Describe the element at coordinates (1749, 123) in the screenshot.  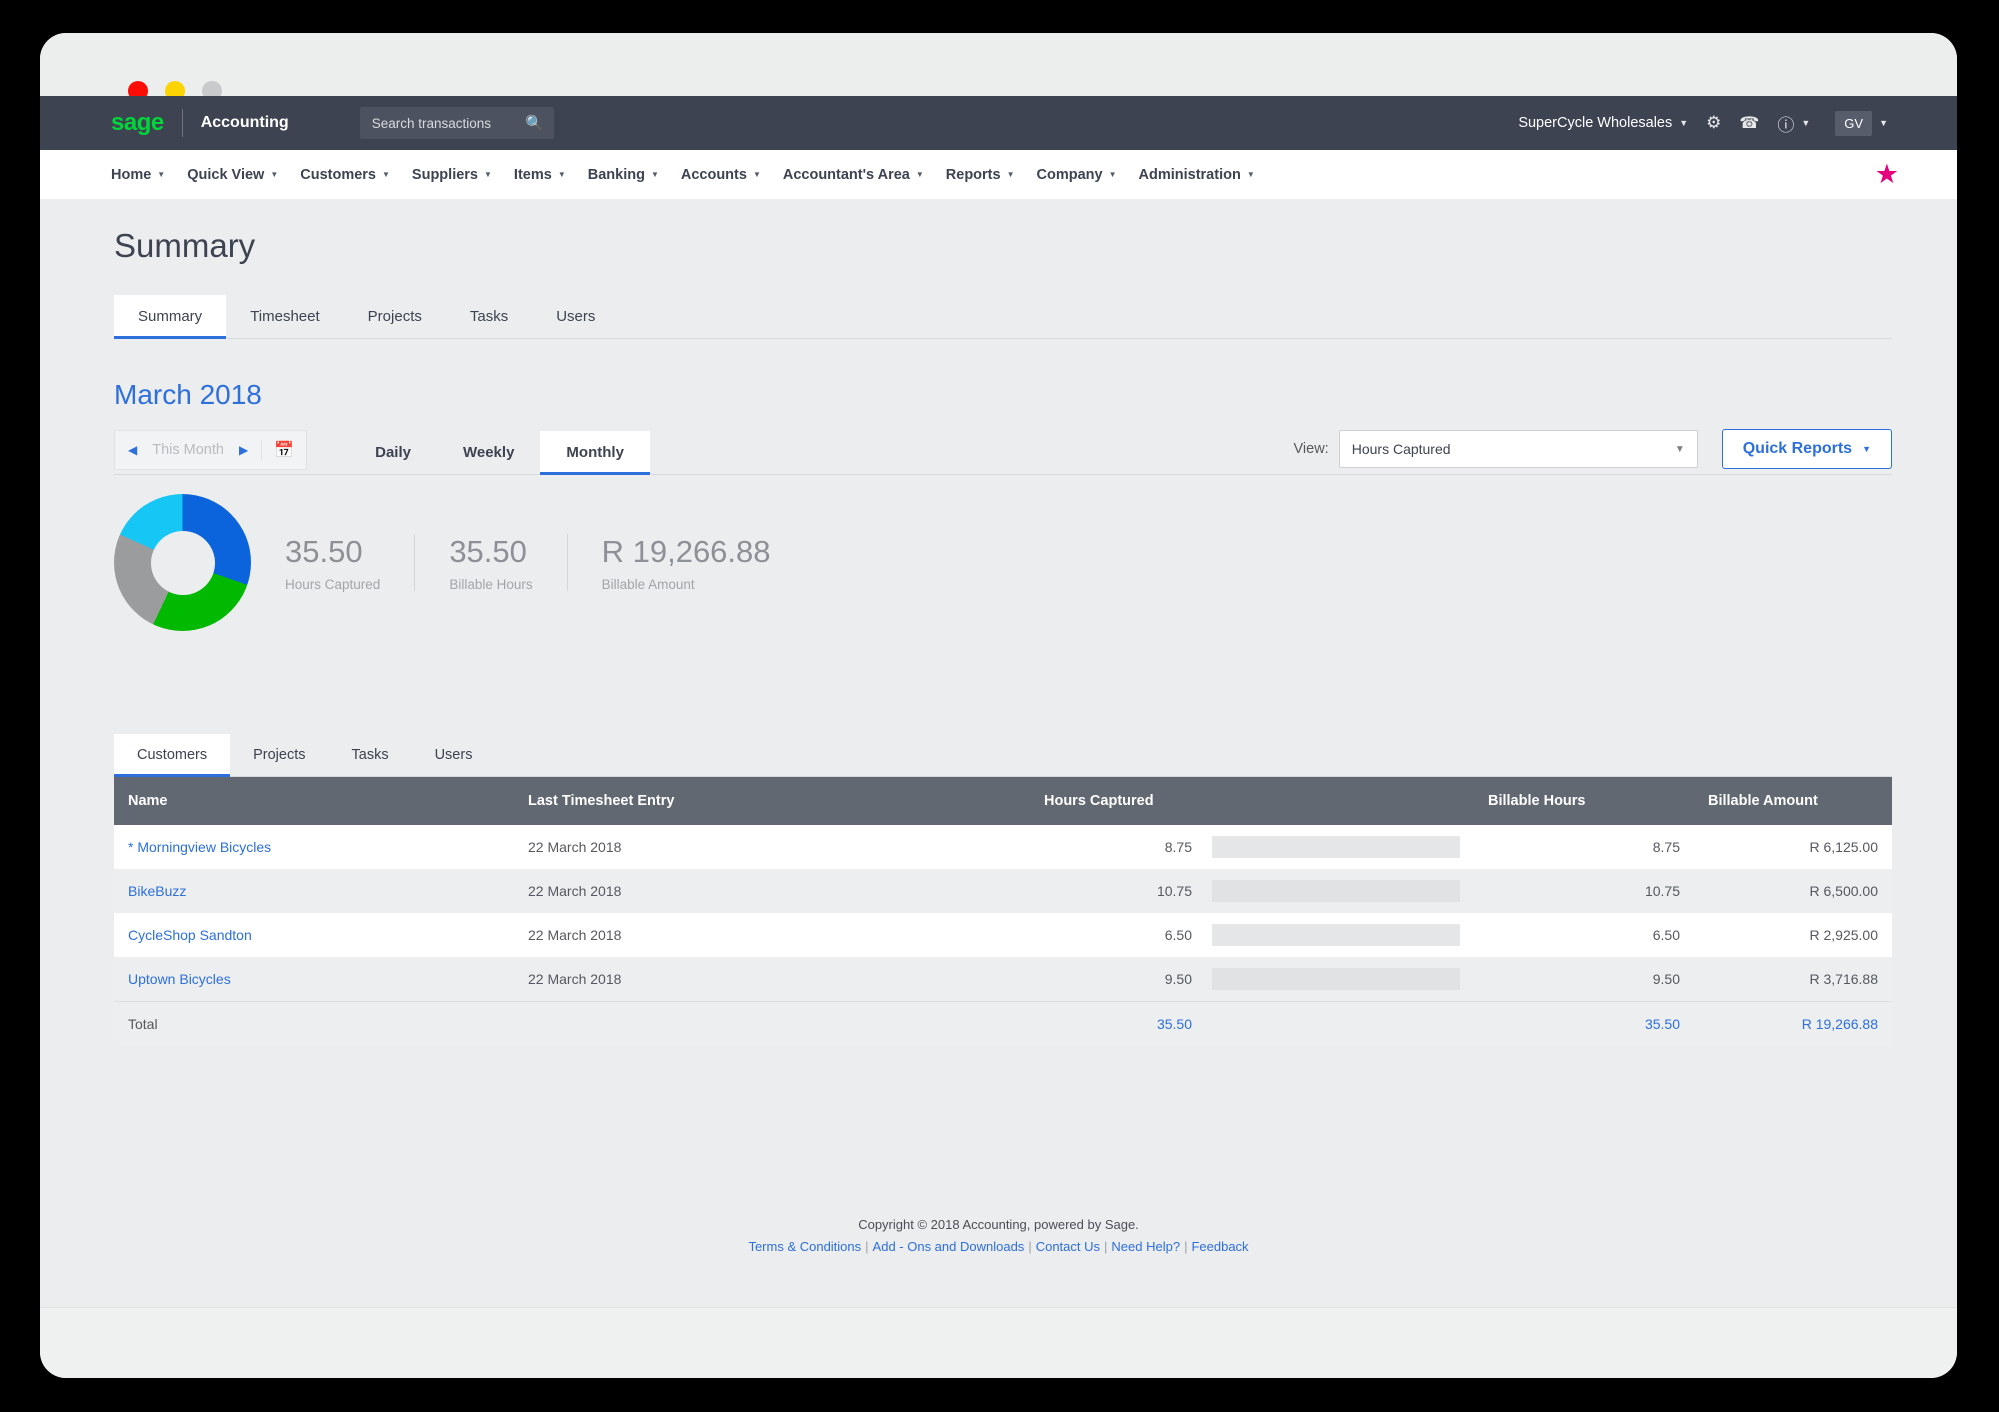
I see `phone-support-button: ☎` at that location.